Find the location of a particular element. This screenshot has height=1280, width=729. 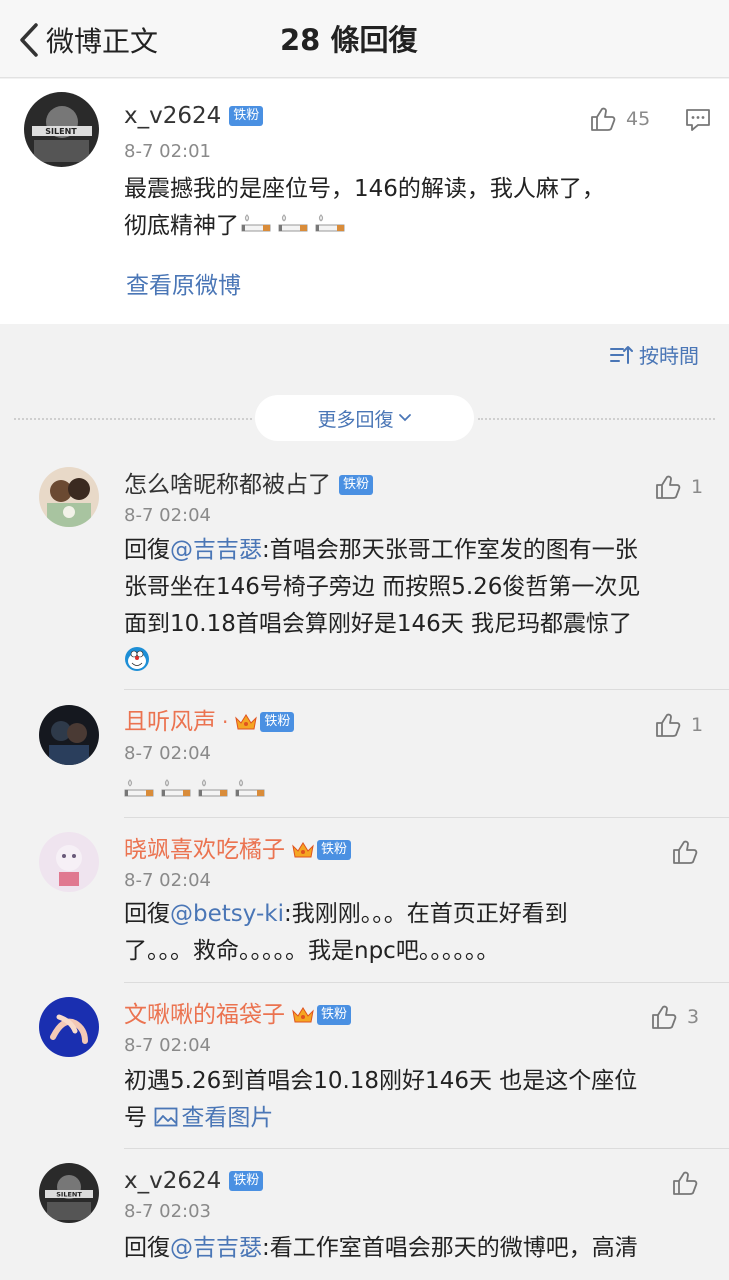

comment-text-line: 回復@betsy-ki:我刚刚。。。在首页正好看到 is located at coordinates (346, 914).